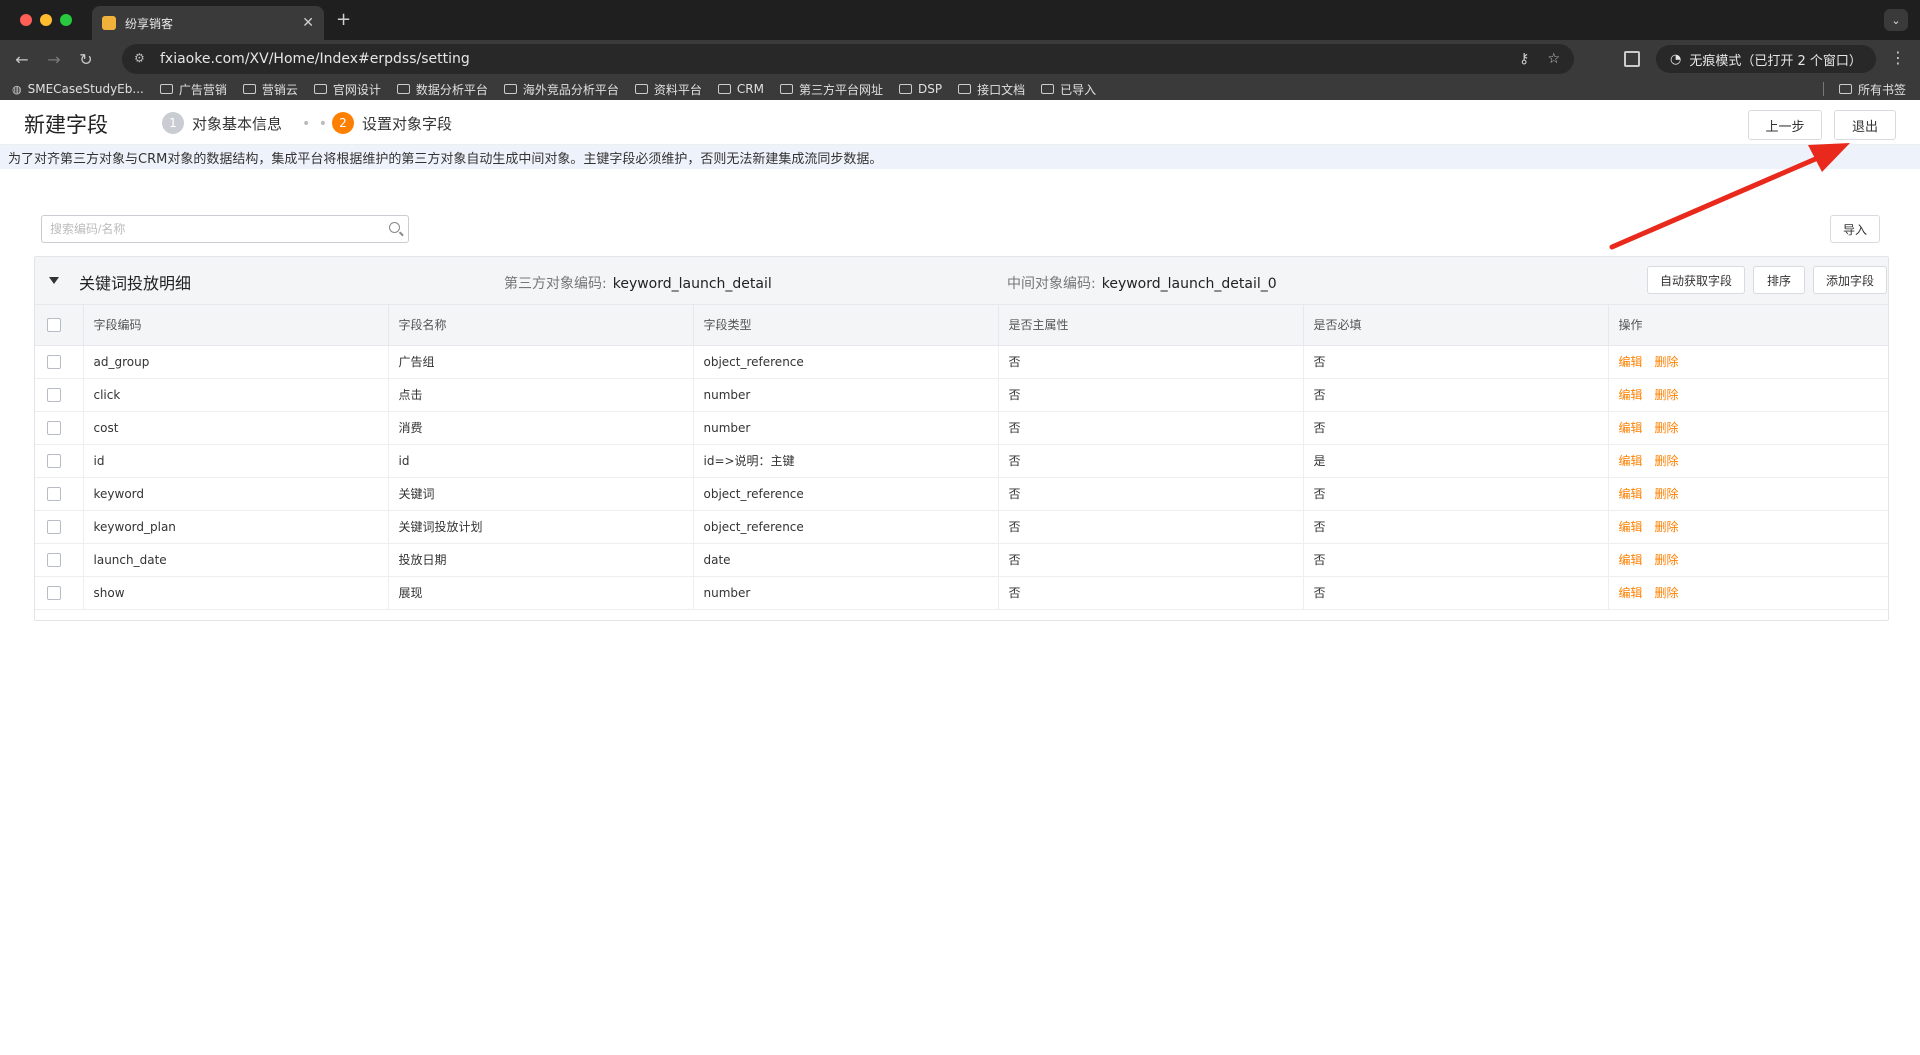 This screenshot has width=1920, height=1055. I want to click on field-name-cell: 点击, so click(541, 395).